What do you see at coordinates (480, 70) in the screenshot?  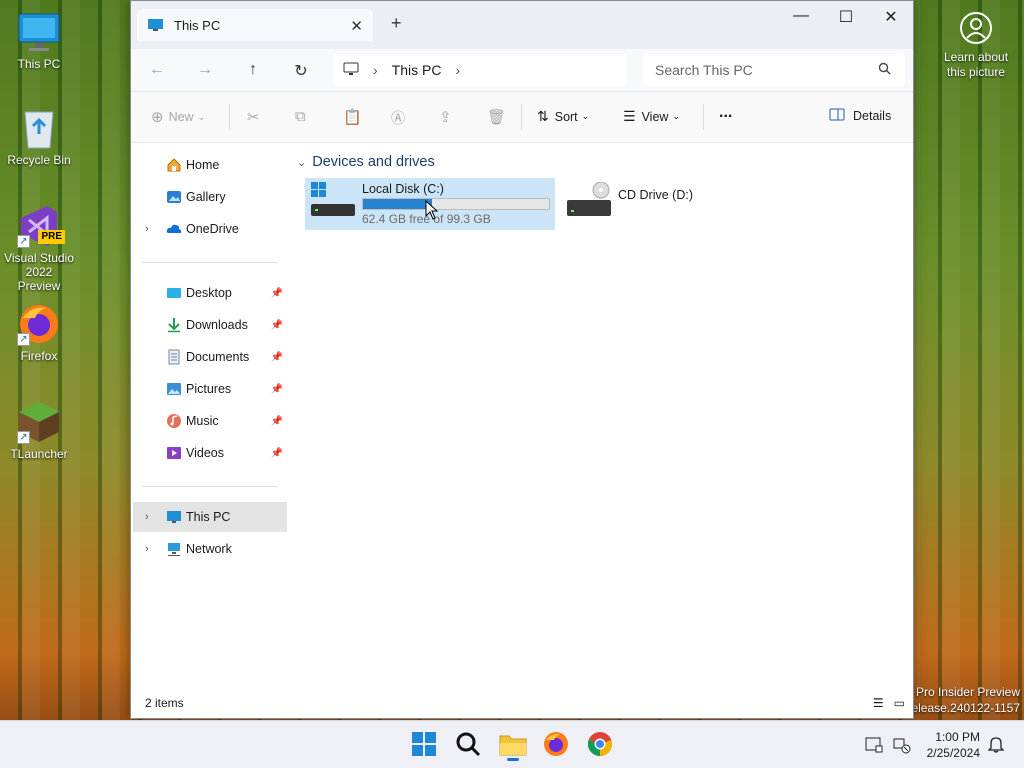 I see `address-field: › This PC ›` at bounding box center [480, 70].